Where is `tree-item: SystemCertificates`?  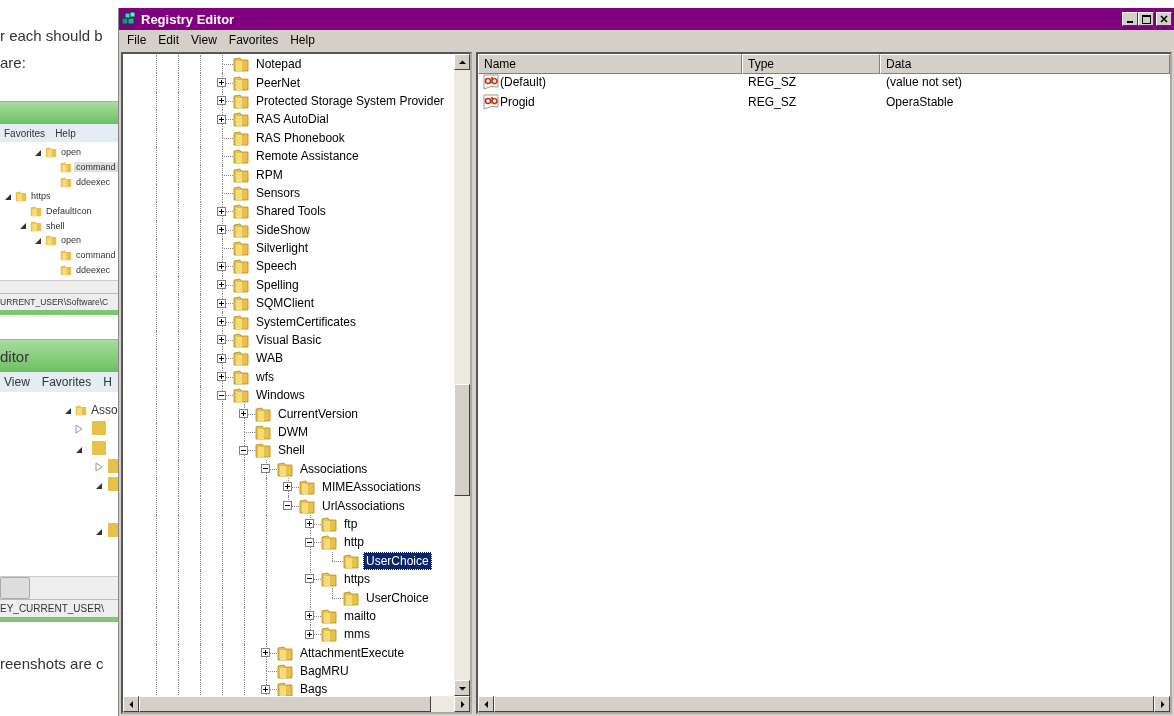
tree-item: SystemCertificates is located at coordinates (306, 321).